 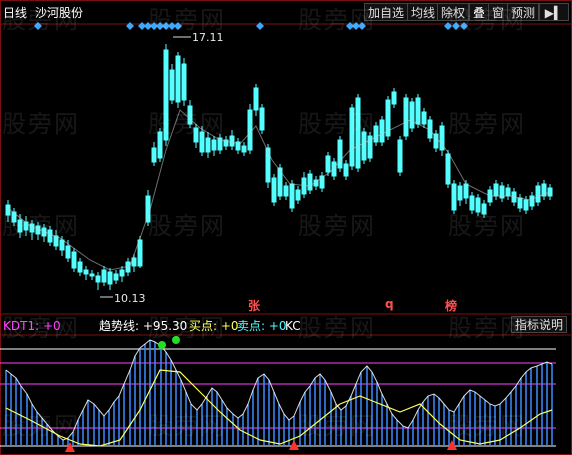 What do you see at coordinates (293, 326) in the screenshot?
I see `extra-readout: KC` at bounding box center [293, 326].